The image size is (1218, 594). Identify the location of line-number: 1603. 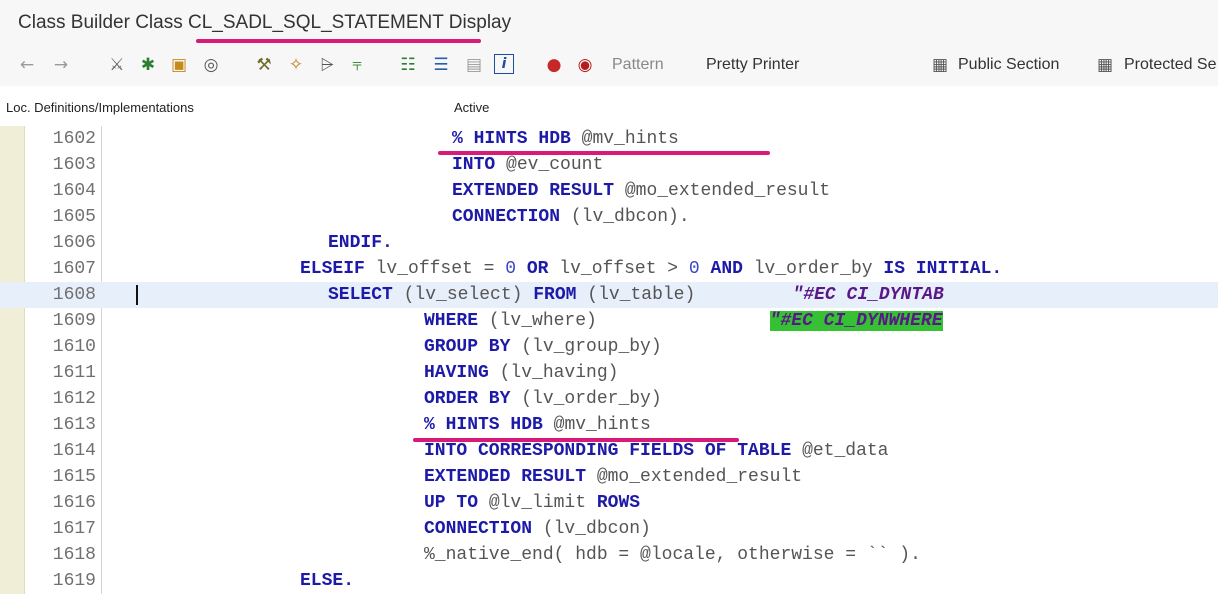
(74, 165).